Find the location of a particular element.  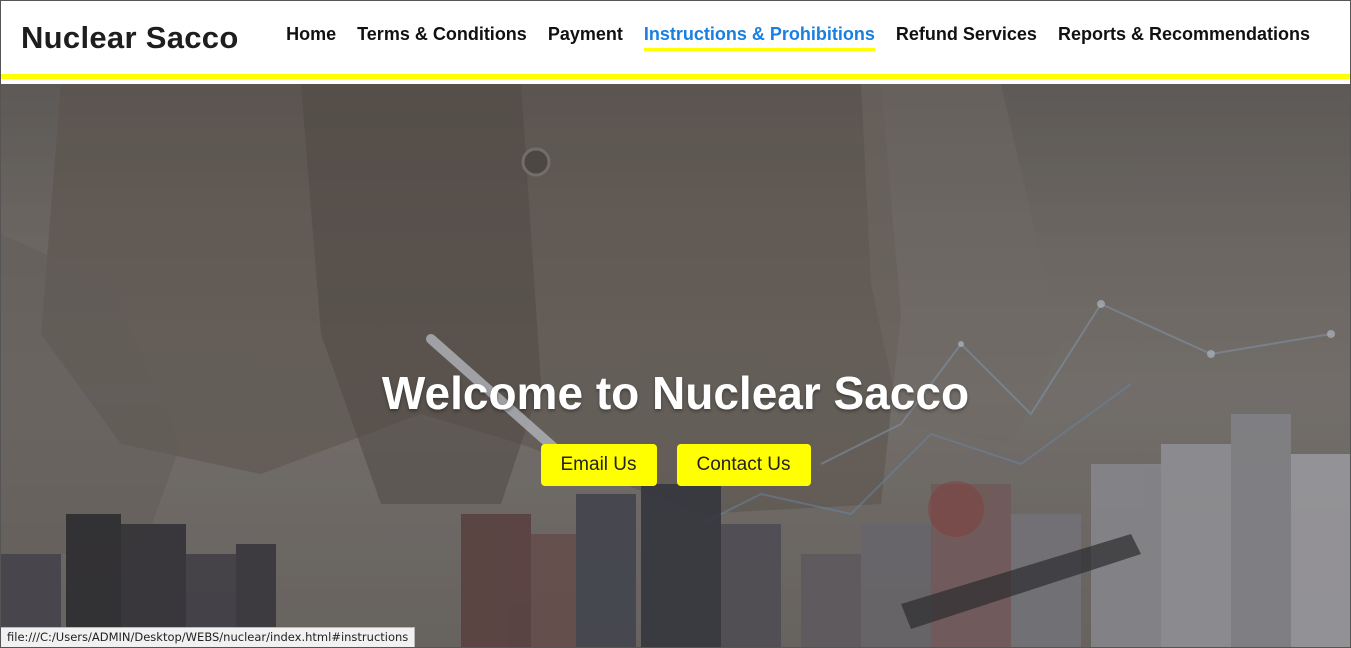

nav-home-link: Home is located at coordinates (311, 37).